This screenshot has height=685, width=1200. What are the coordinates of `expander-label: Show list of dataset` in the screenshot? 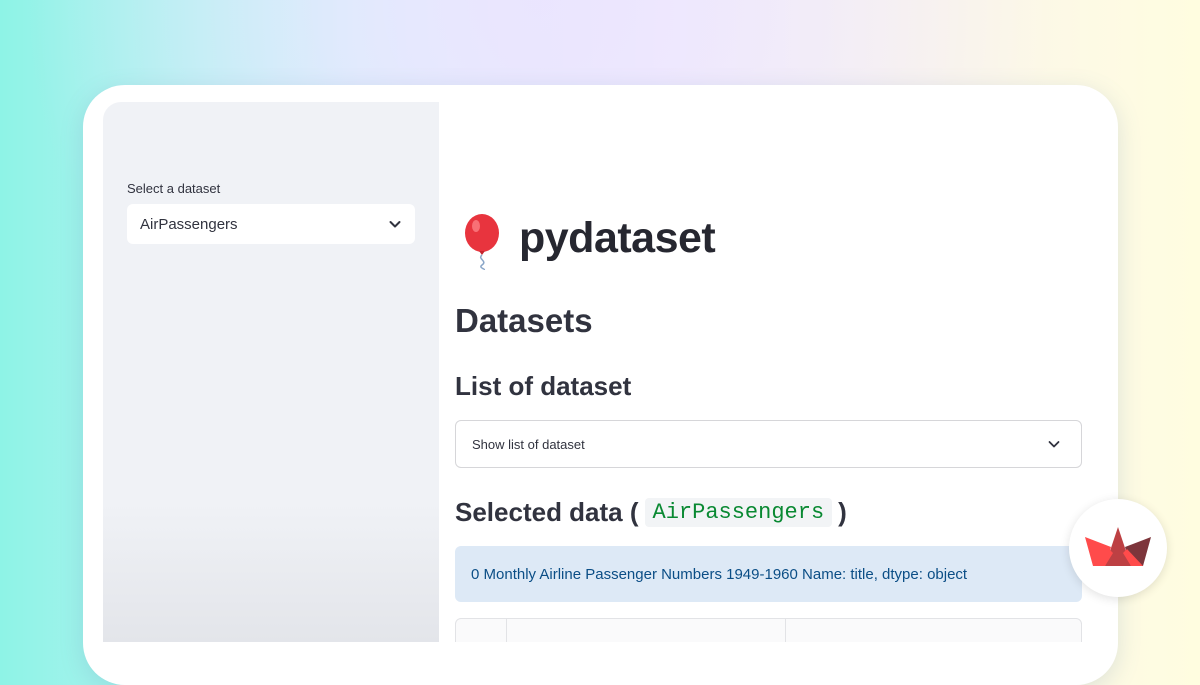 It's located at (528, 444).